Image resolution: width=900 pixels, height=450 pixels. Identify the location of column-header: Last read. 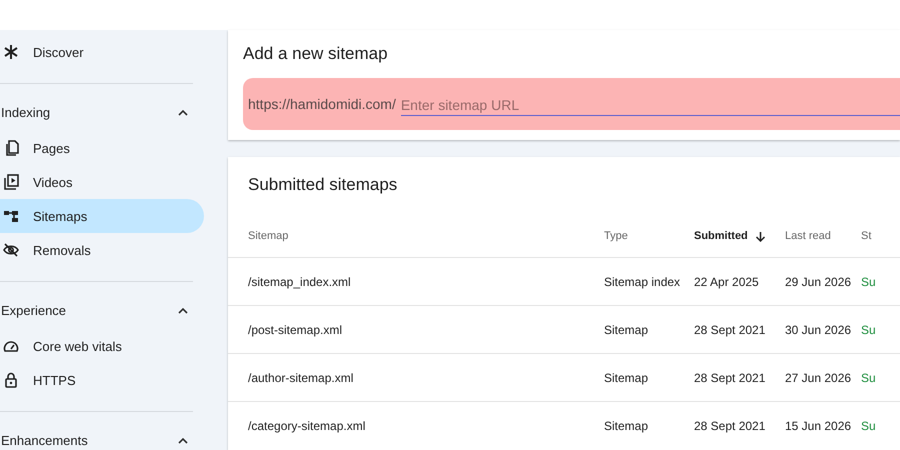
(808, 236).